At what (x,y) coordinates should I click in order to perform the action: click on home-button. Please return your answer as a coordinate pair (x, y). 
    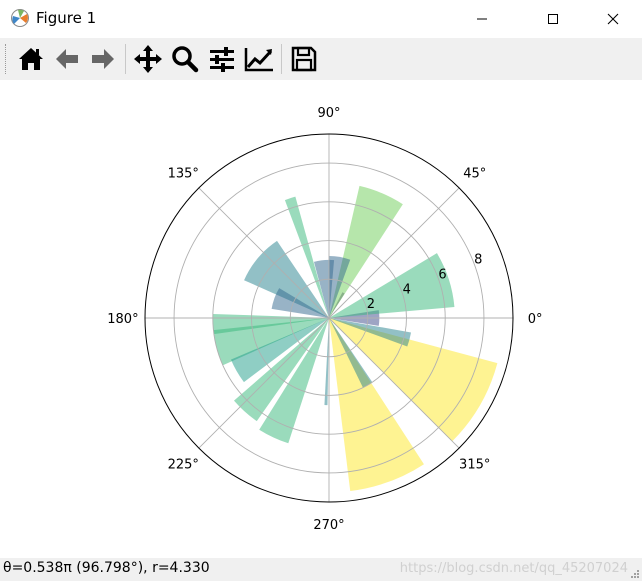
    Looking at the image, I should click on (31, 59).